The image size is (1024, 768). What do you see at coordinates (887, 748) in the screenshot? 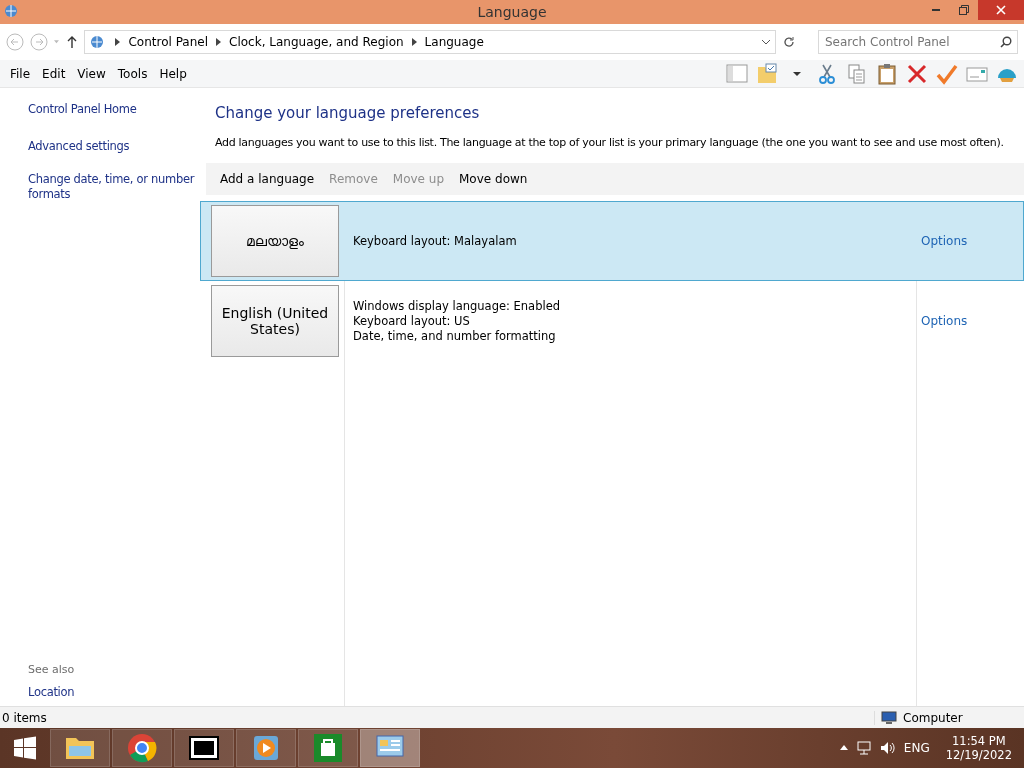
I see `speaker-icon` at bounding box center [887, 748].